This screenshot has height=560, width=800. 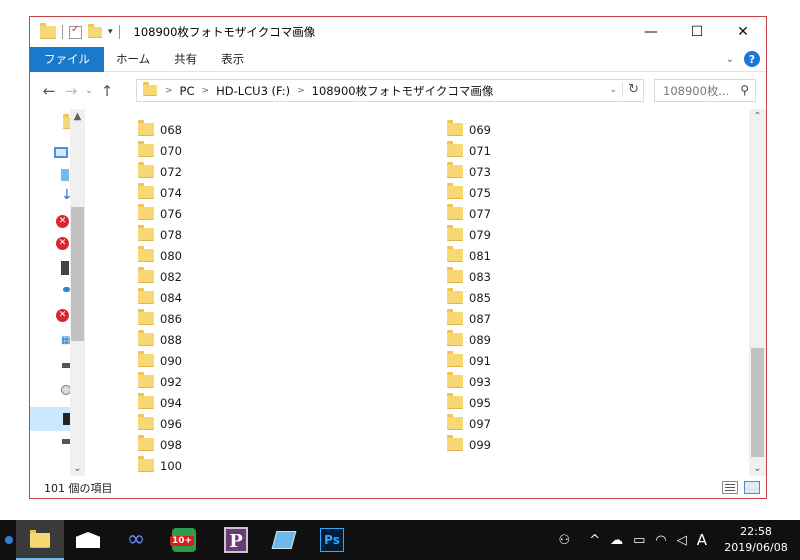 I want to click on folder-item: 083, so click(x=547, y=276).